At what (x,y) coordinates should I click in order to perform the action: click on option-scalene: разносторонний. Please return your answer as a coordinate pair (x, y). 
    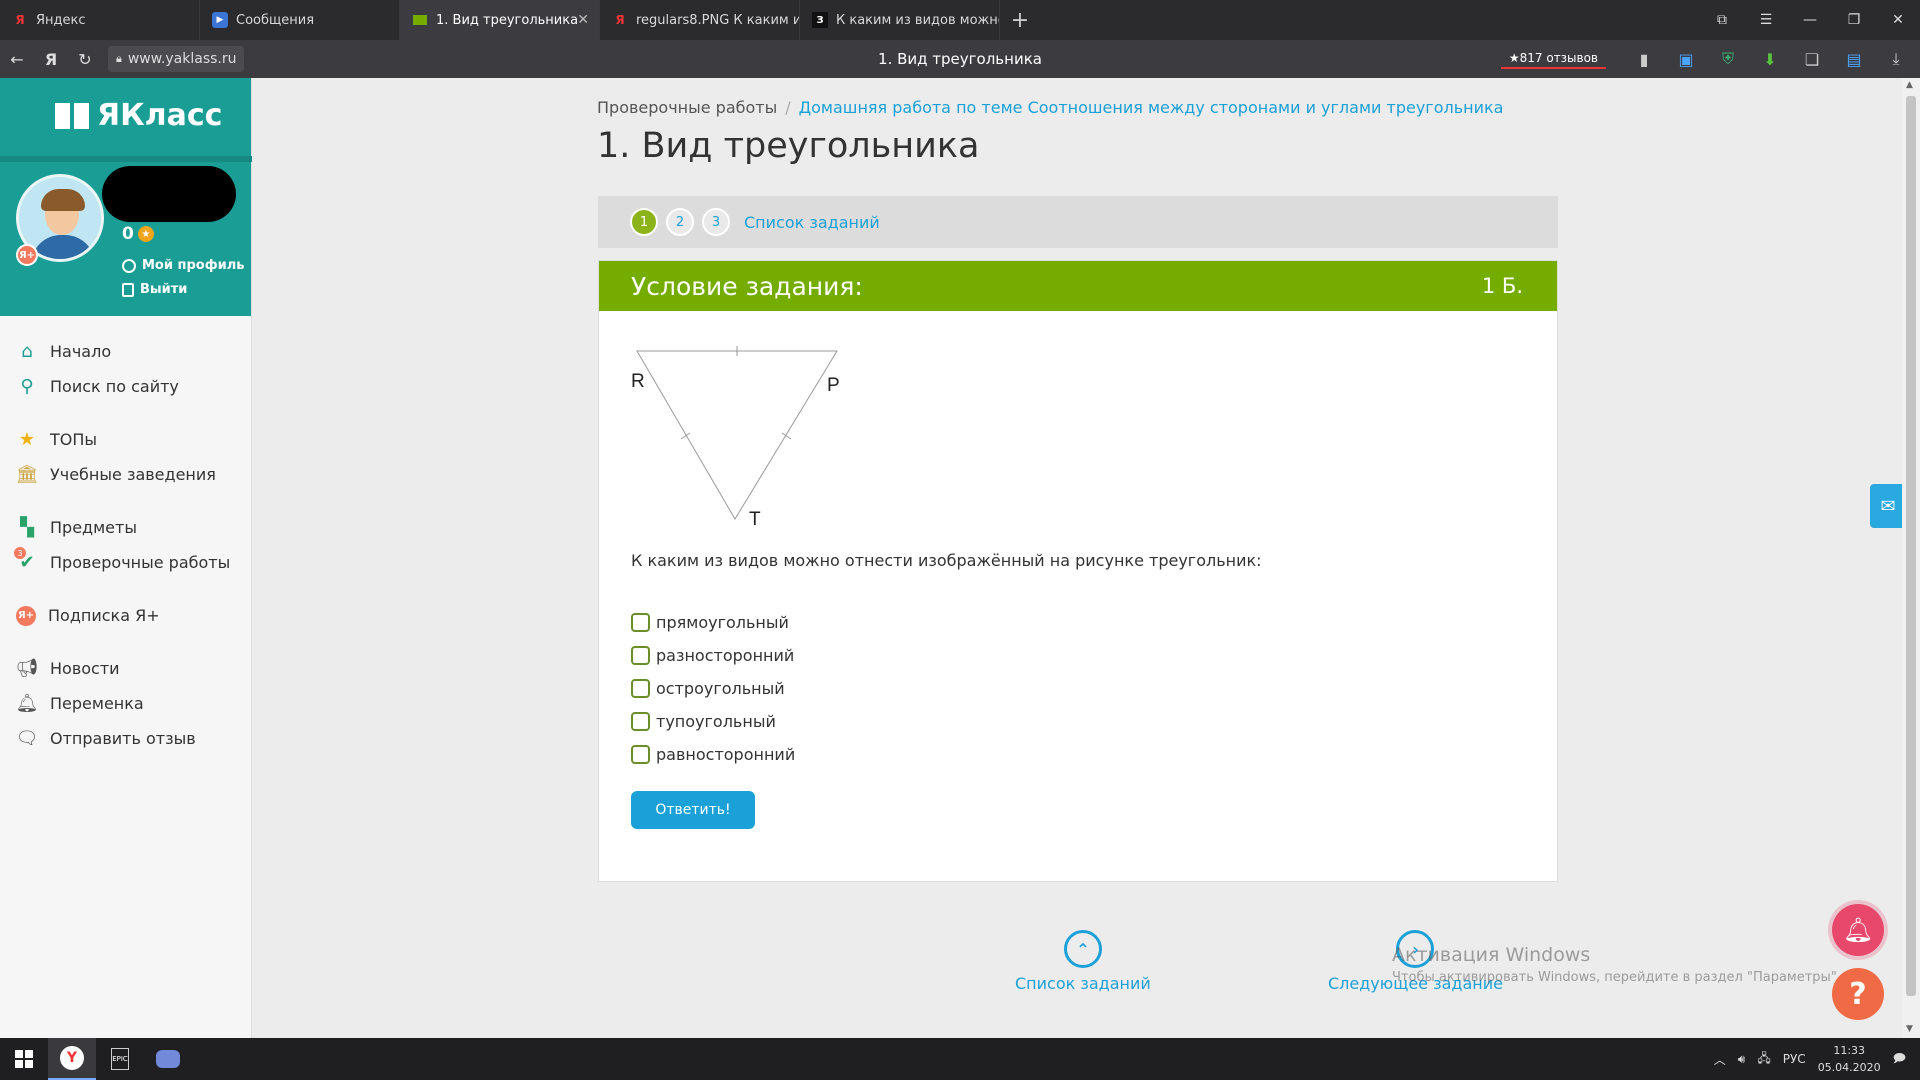
    Looking at the image, I should click on (713, 655).